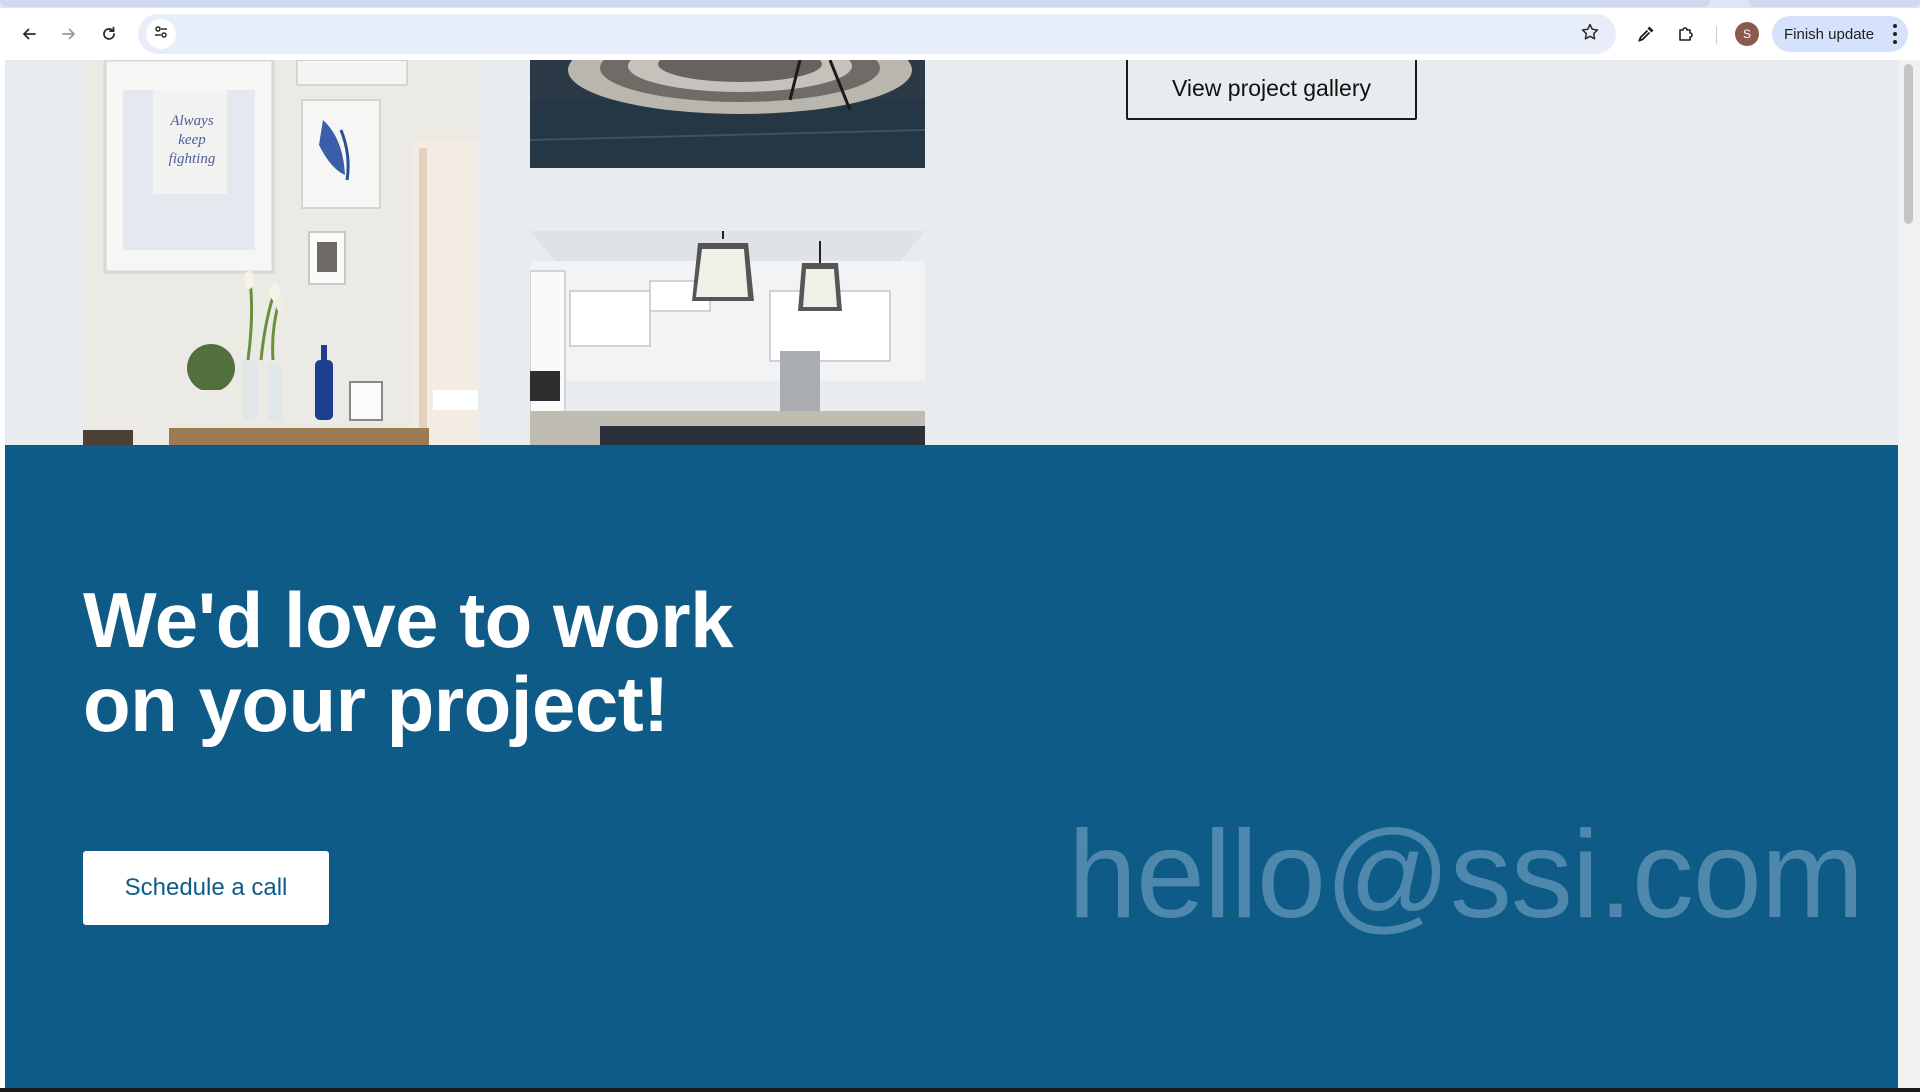 Image resolution: width=1920 pixels, height=1092 pixels. I want to click on cta-heading: We'd love to work on your project!, so click(463, 662).